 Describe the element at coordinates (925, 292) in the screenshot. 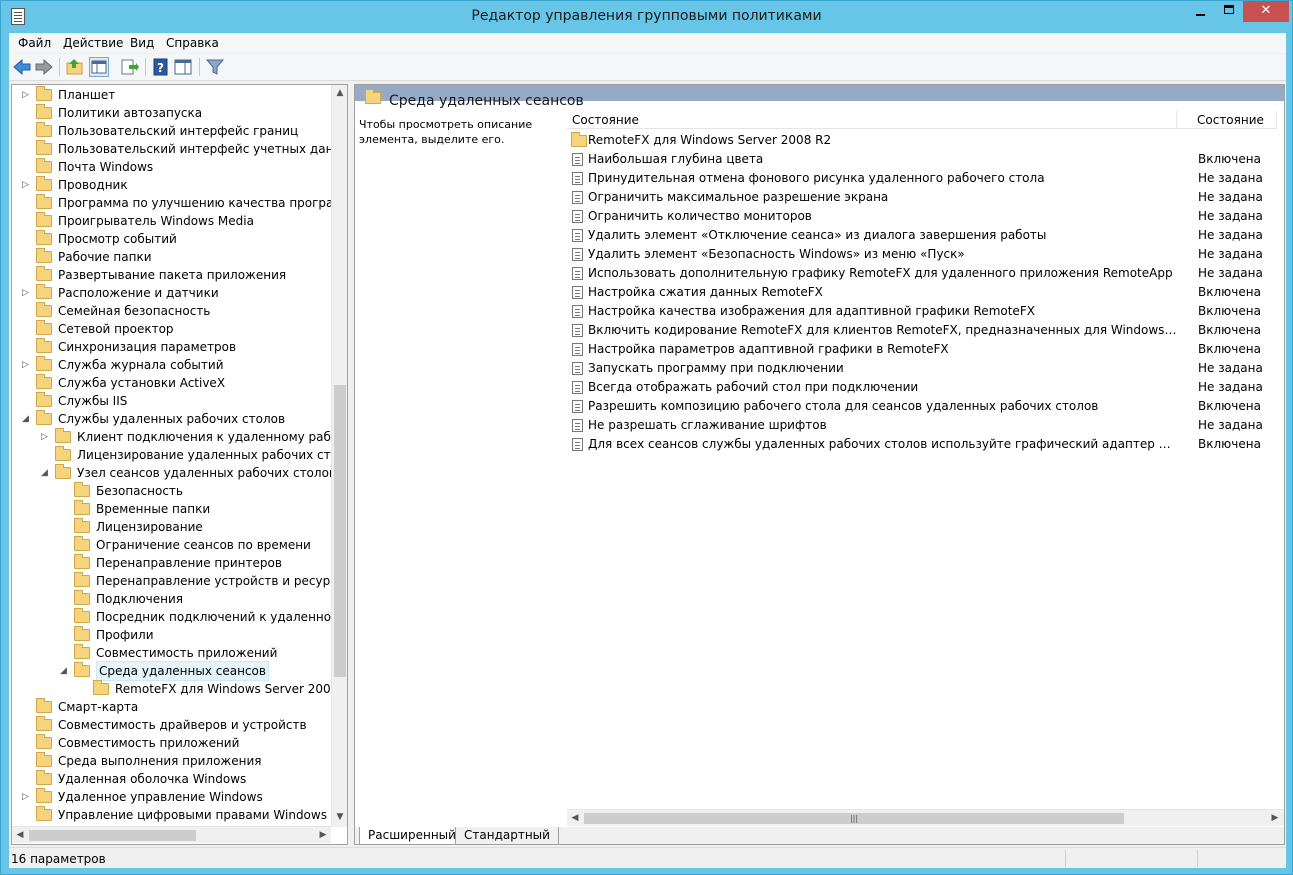

I see `setting-list-item: Настройка сжатия данных RemoteFX Включена` at that location.